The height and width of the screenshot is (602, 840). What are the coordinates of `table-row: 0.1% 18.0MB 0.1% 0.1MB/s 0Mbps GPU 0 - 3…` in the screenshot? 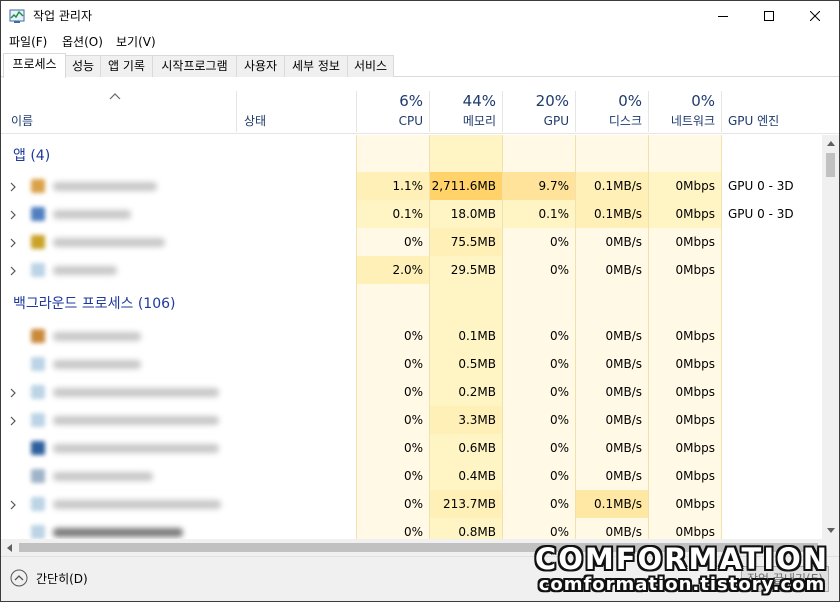 It's located at (411, 214).